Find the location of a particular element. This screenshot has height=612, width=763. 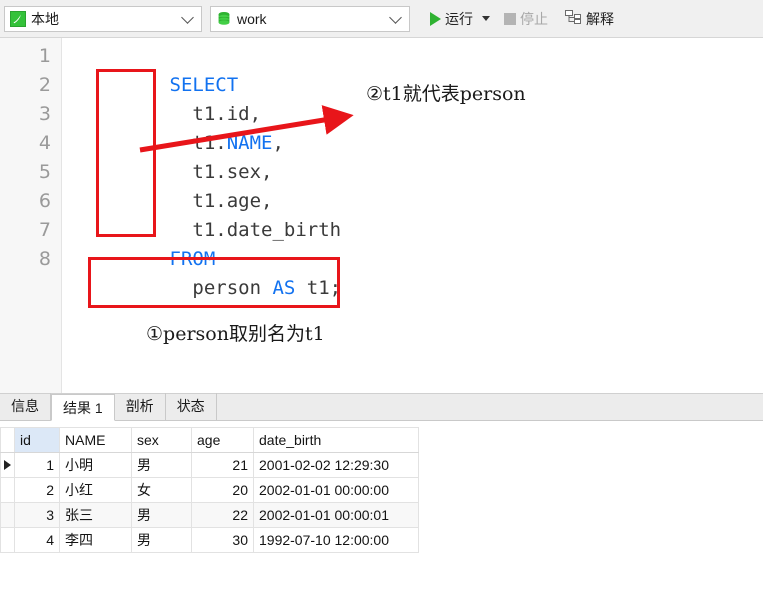

column-header-id: id is located at coordinates (37, 440).